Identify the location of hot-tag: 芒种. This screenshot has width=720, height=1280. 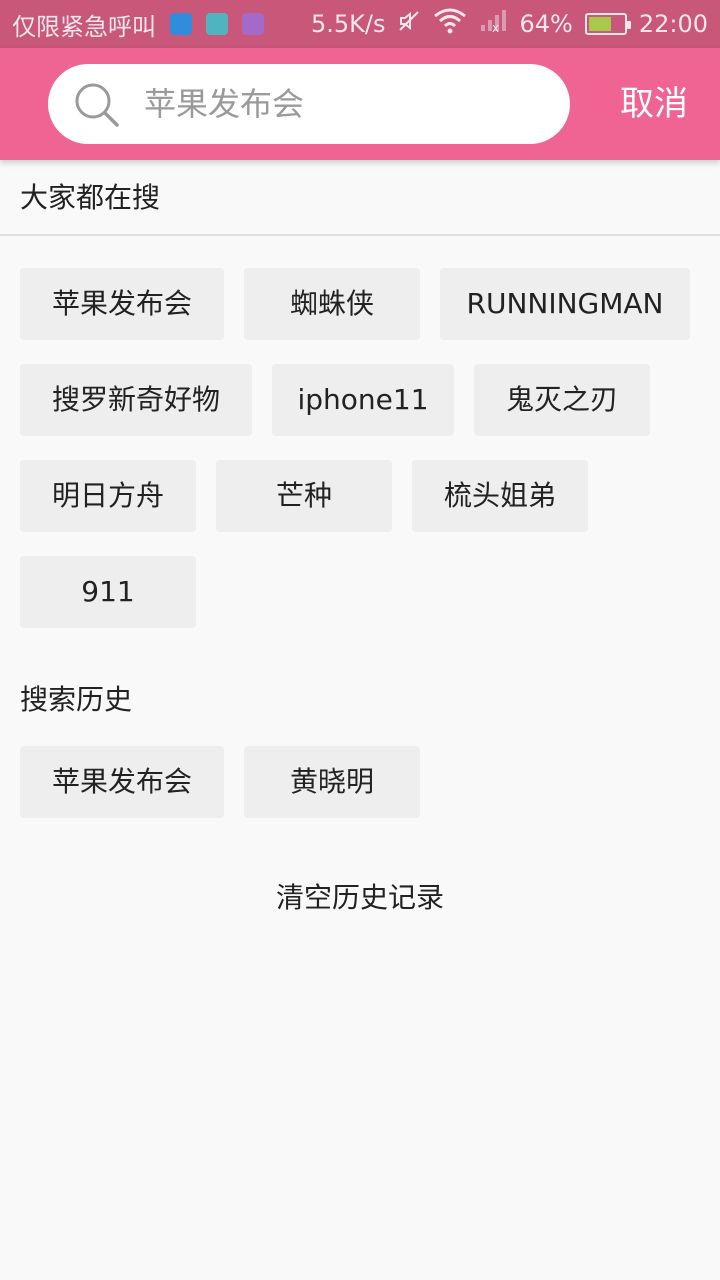
(304, 496).